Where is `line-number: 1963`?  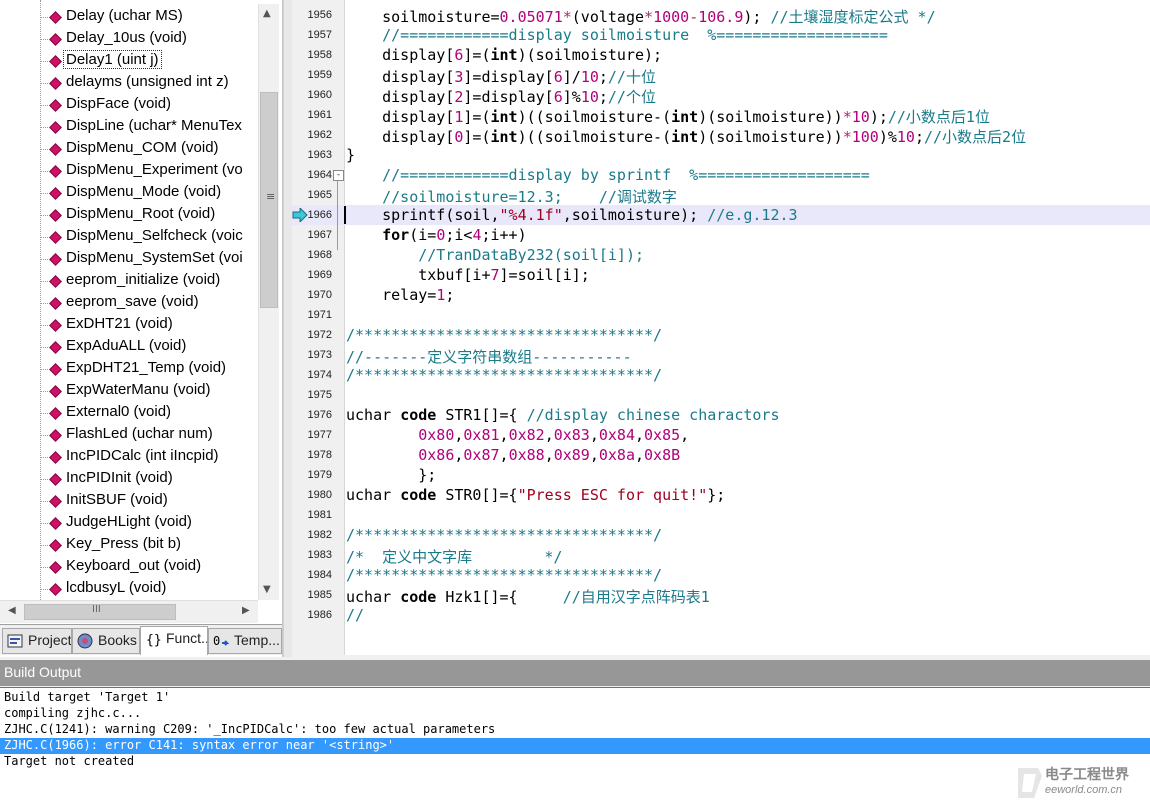 line-number: 1963 is located at coordinates (319, 155).